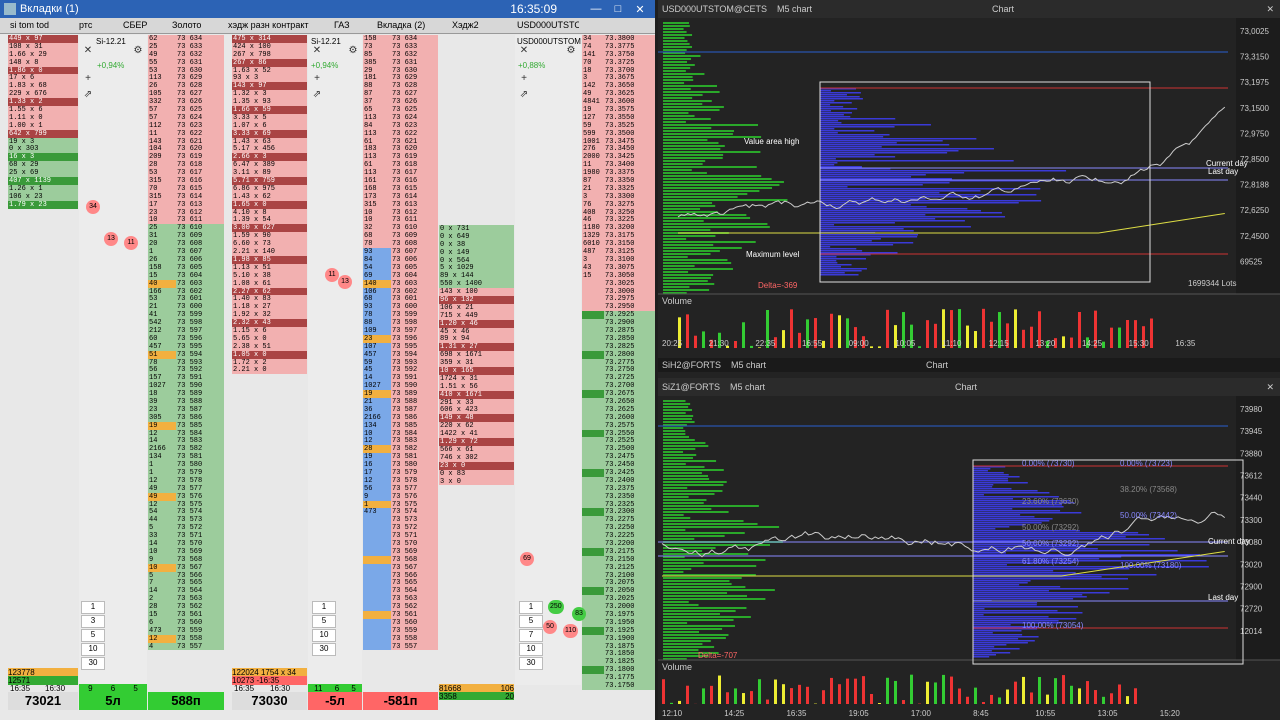  Describe the element at coordinates (618, 125) in the screenshot. I see `ladder-row: 59 73.3525` at that location.